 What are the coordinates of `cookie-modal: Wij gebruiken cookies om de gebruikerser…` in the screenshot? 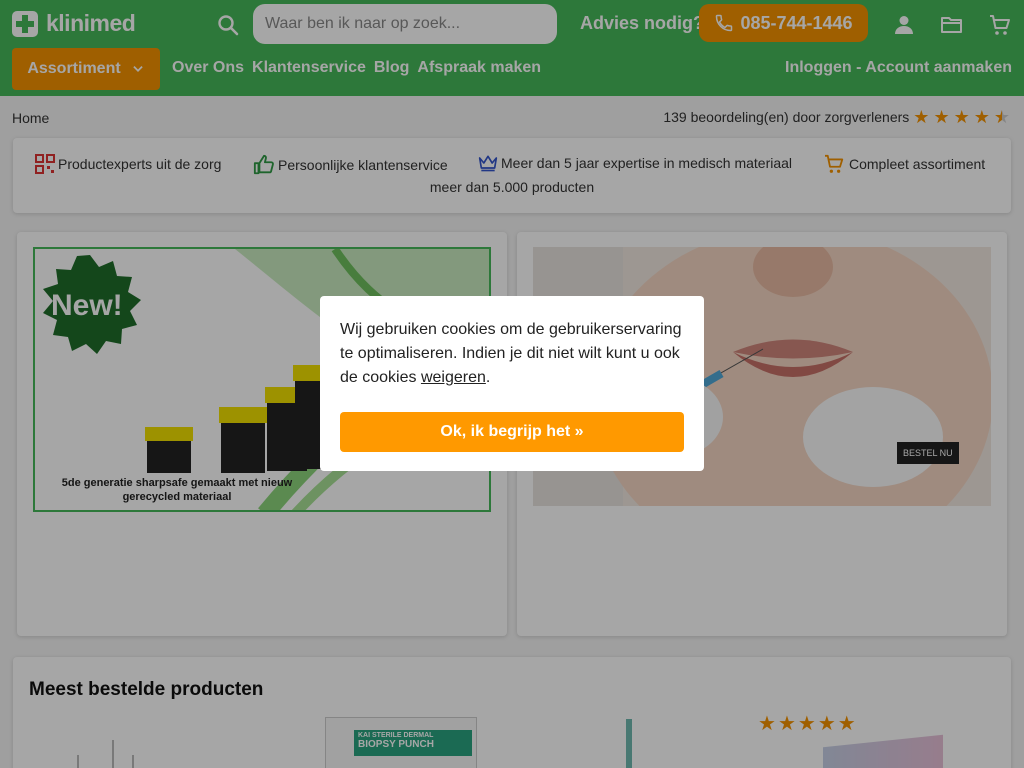 It's located at (512, 383).